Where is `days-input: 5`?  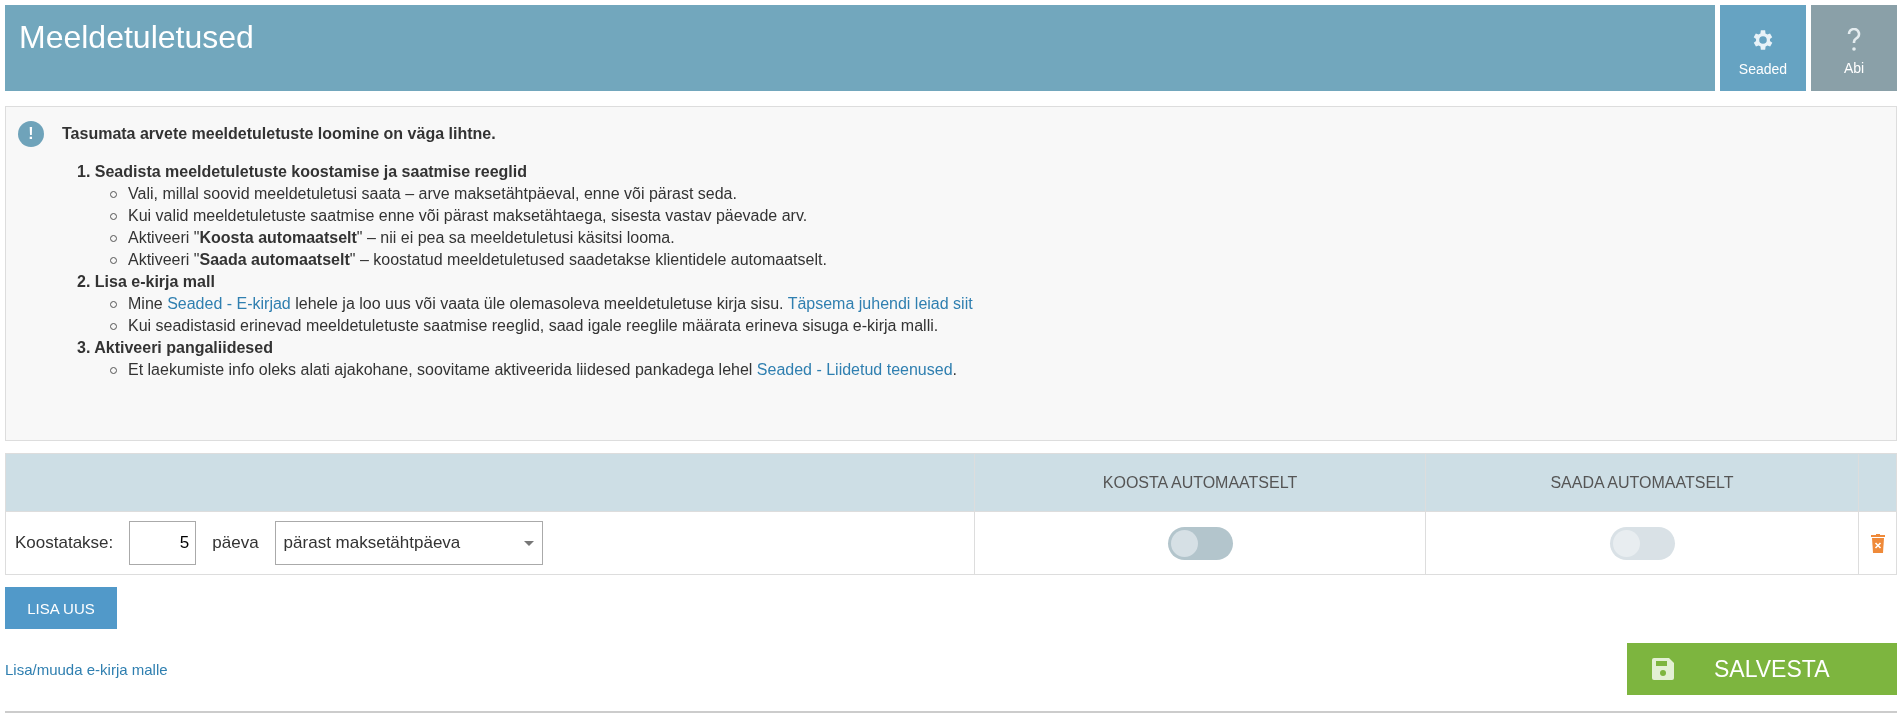
days-input: 5 is located at coordinates (163, 543).